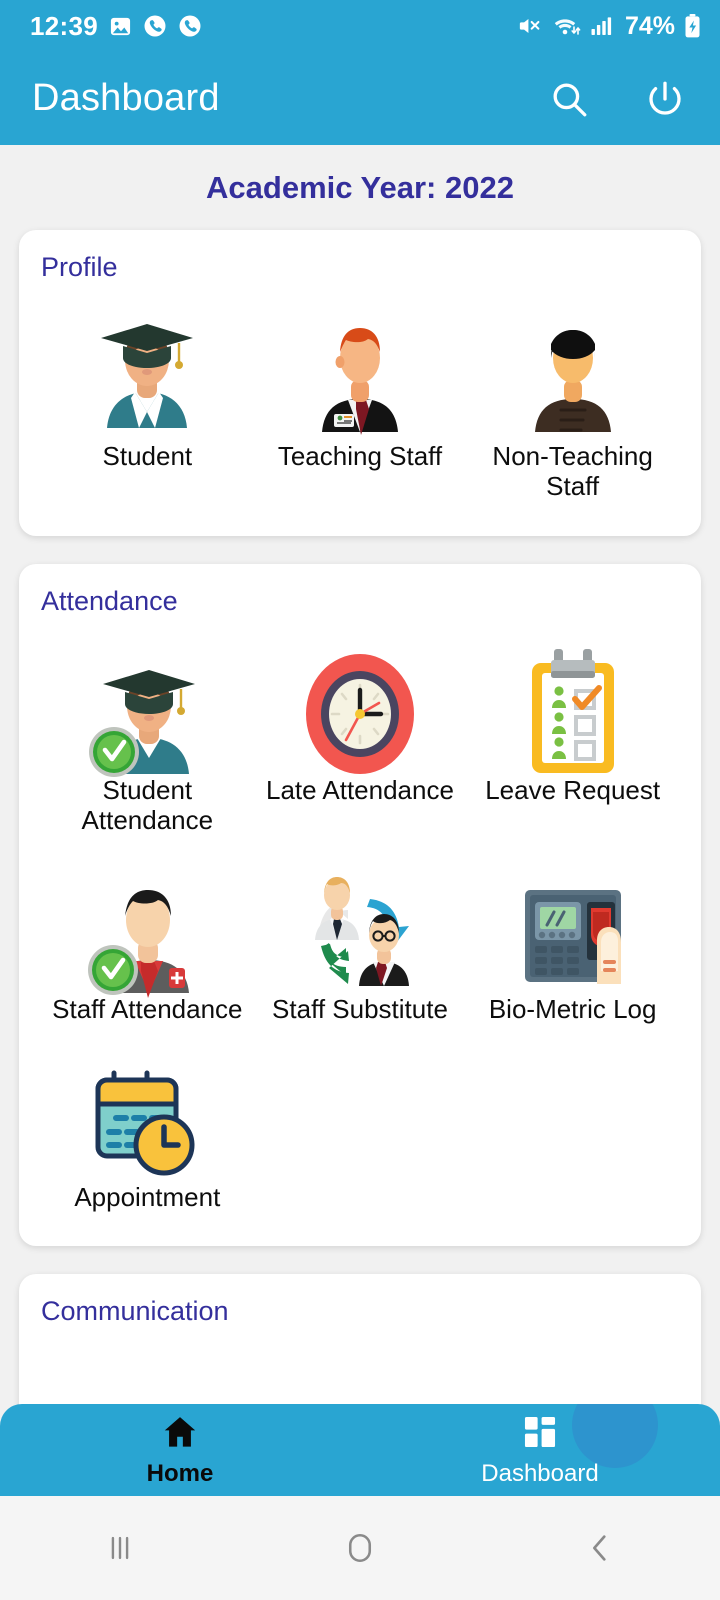 The image size is (720, 1600). What do you see at coordinates (147, 1197) in the screenshot?
I see `tile-label: Appointment` at bounding box center [147, 1197].